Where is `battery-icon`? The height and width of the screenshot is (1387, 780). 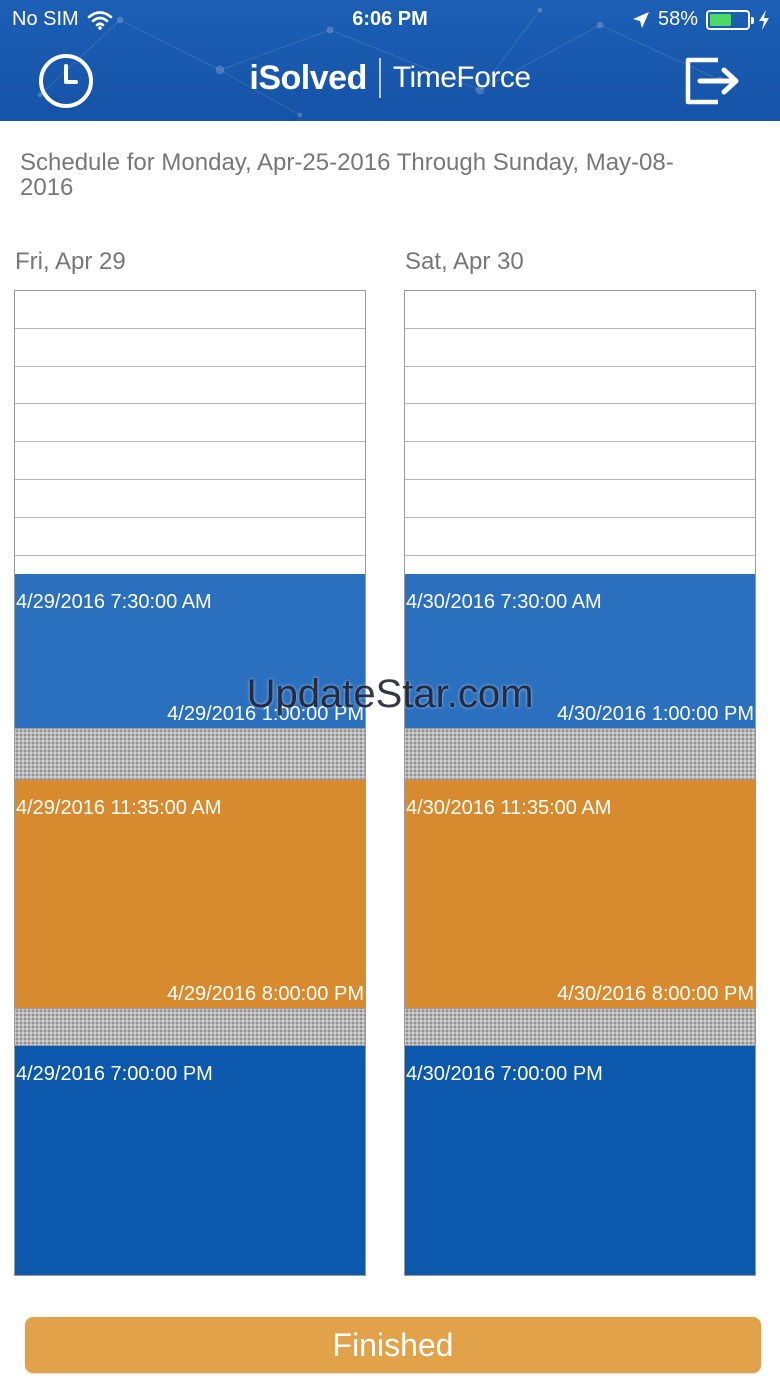
battery-icon is located at coordinates (730, 19).